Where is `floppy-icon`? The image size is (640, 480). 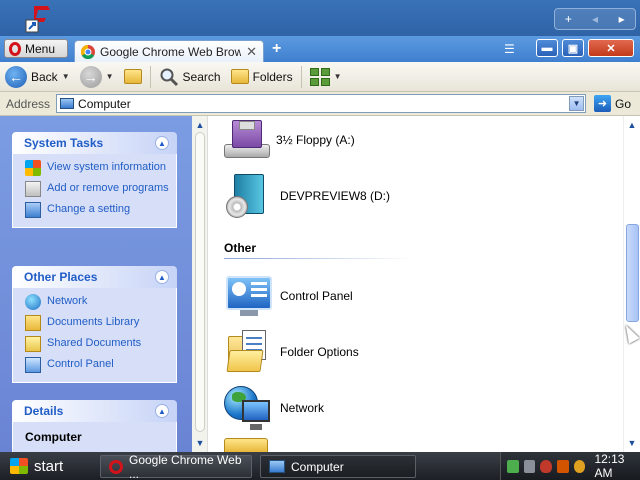 floppy-icon is located at coordinates (247, 140).